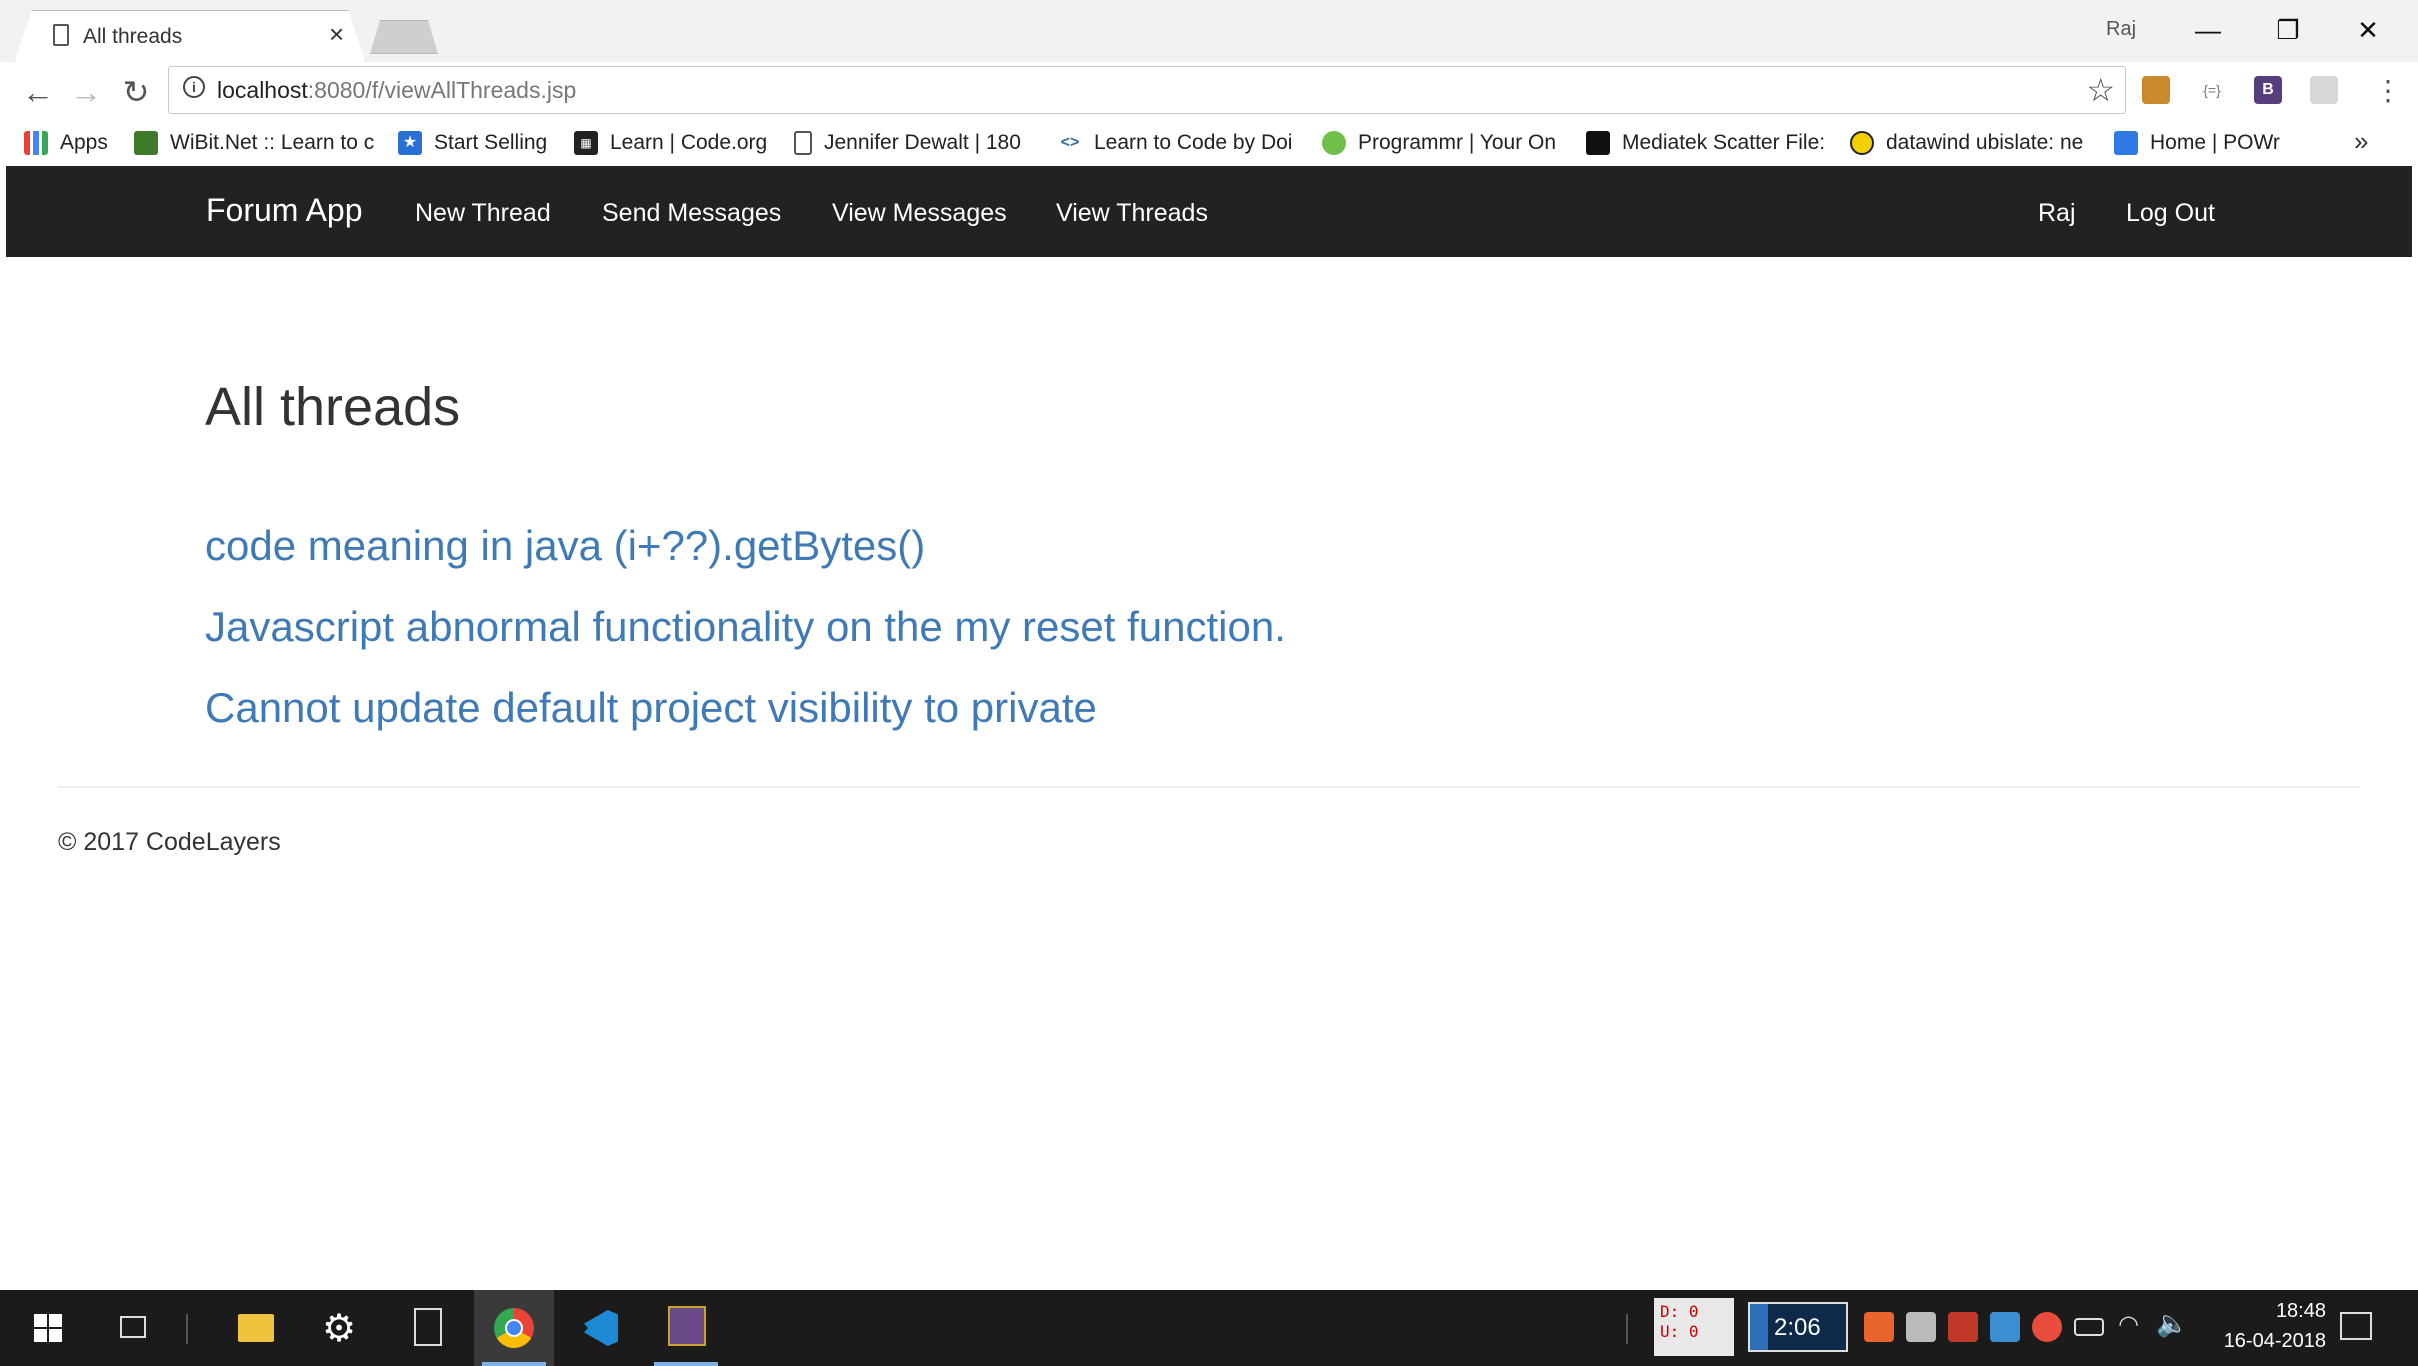 This screenshot has height=1366, width=2418. I want to click on bookmark-code-org: ▦ Learn | Code.org, so click(674, 143).